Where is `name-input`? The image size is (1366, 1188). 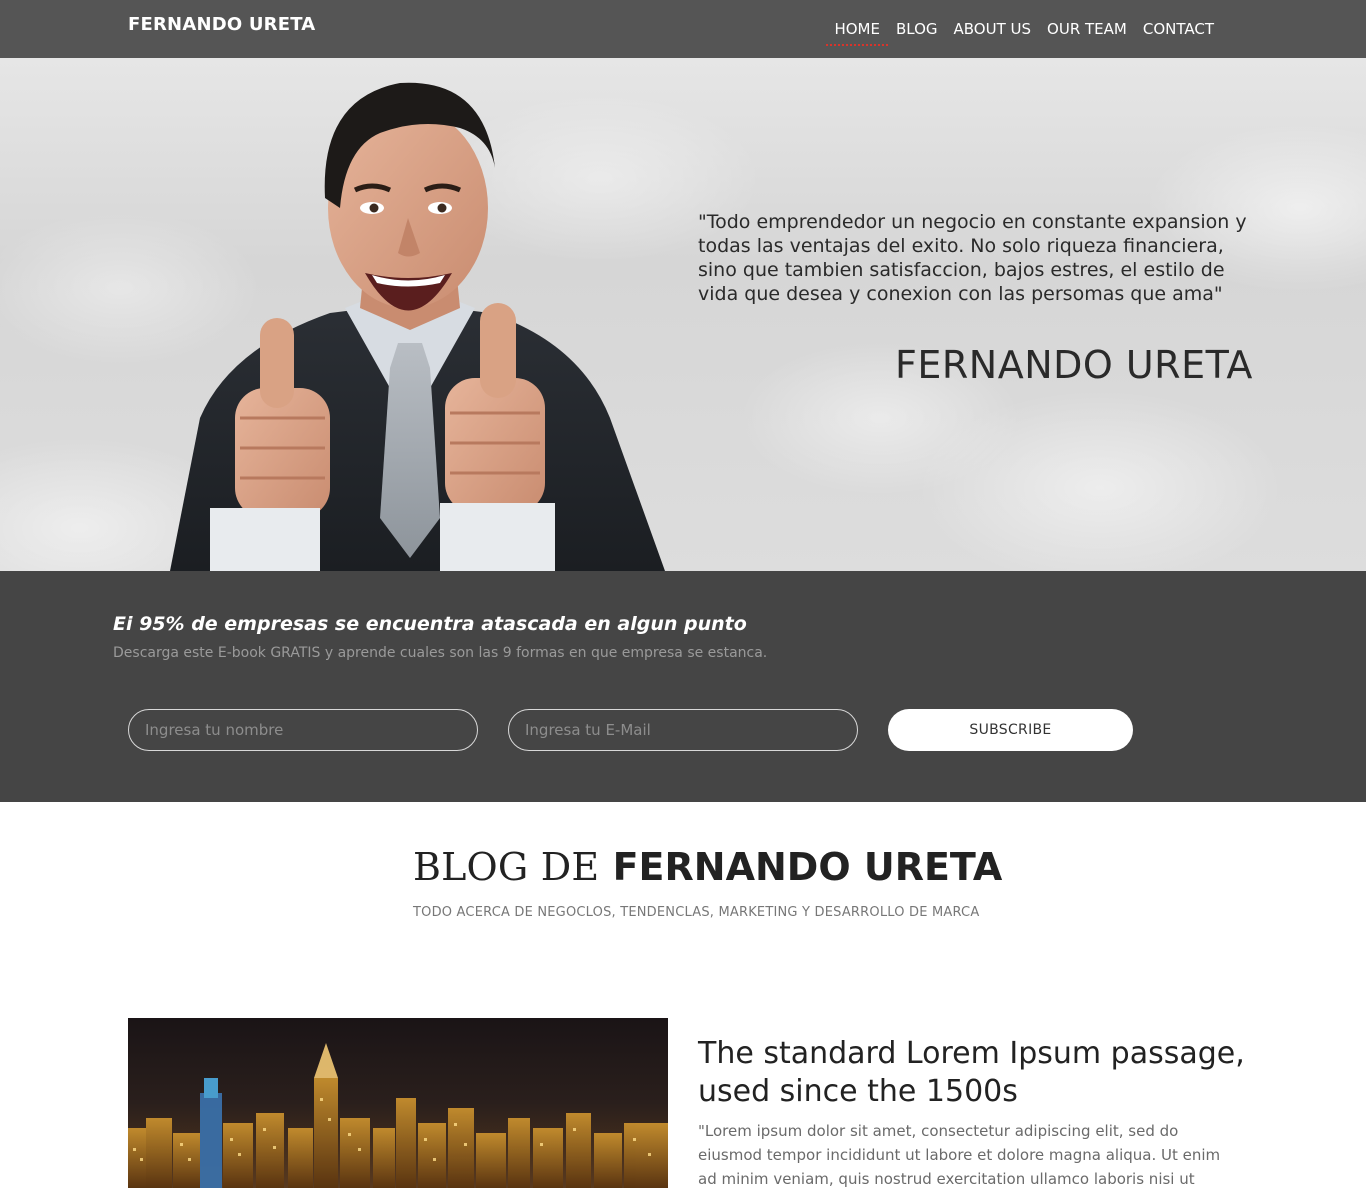 name-input is located at coordinates (303, 730).